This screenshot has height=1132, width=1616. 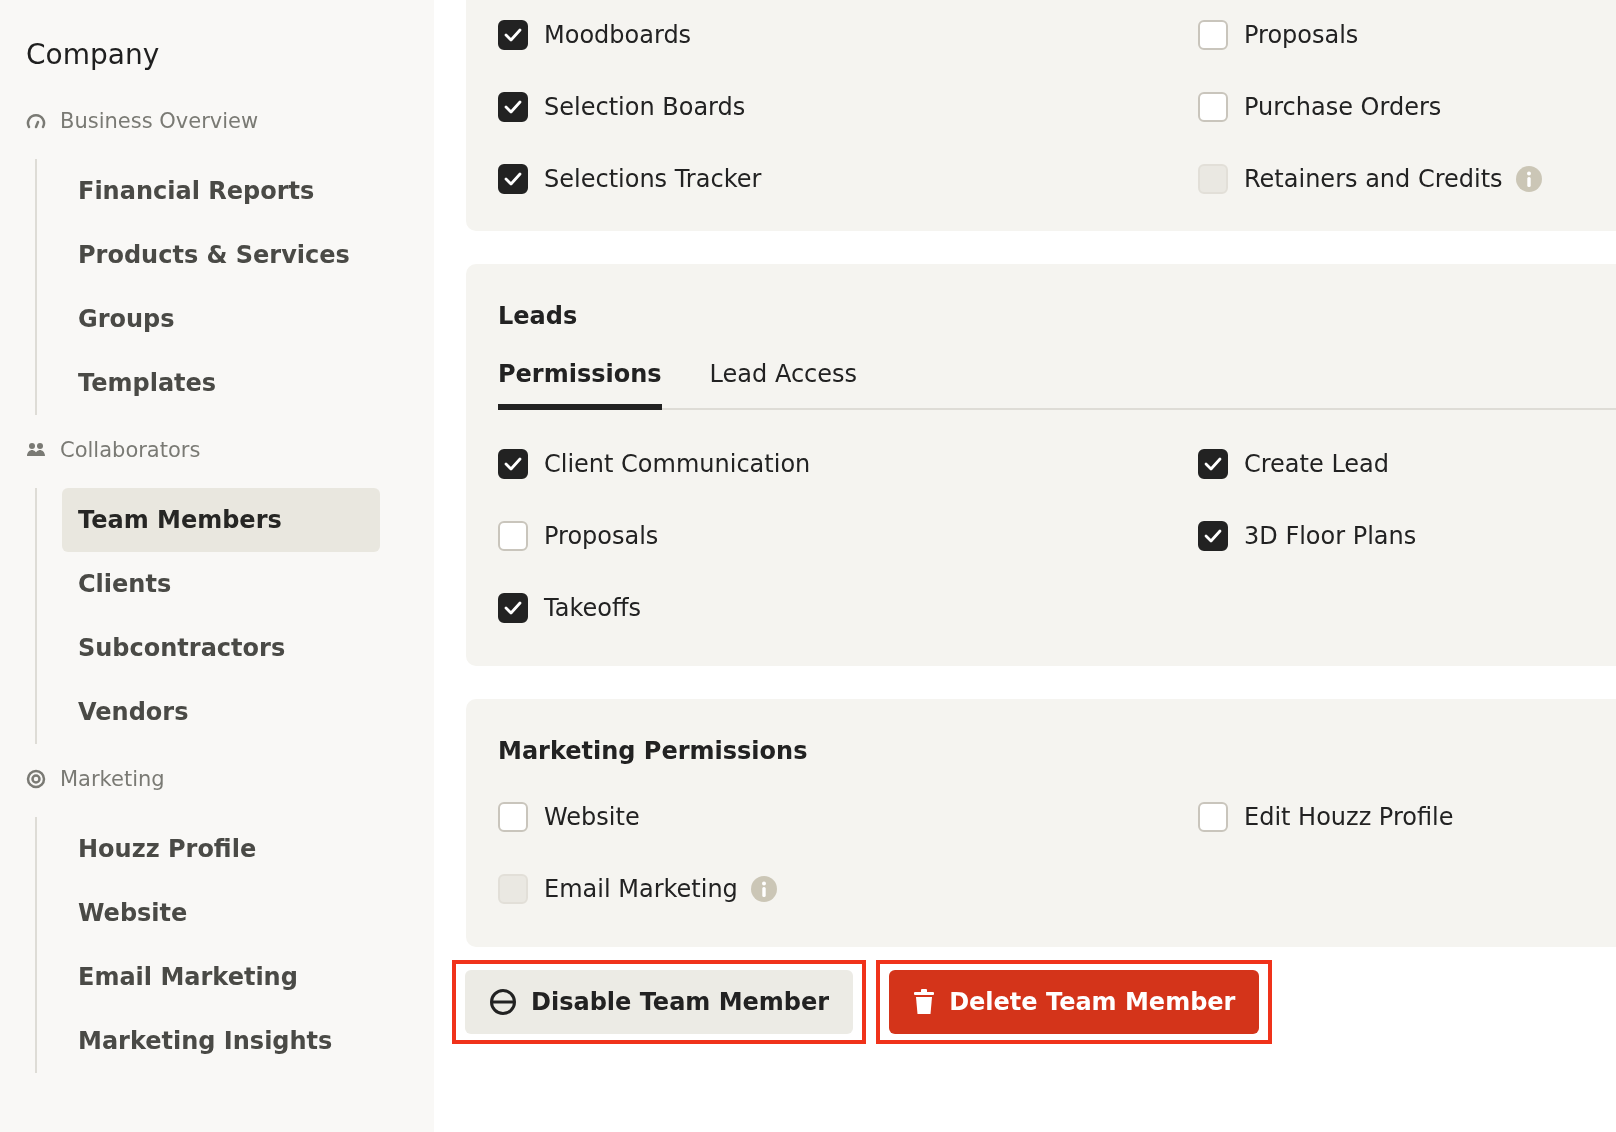 I want to click on checkbox-label: Edit Houzz Profile, so click(x=1349, y=817).